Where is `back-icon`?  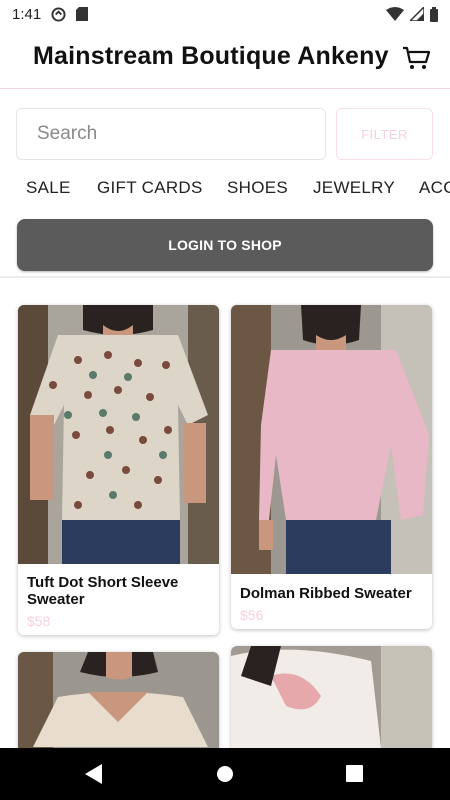
back-icon is located at coordinates (94, 774).